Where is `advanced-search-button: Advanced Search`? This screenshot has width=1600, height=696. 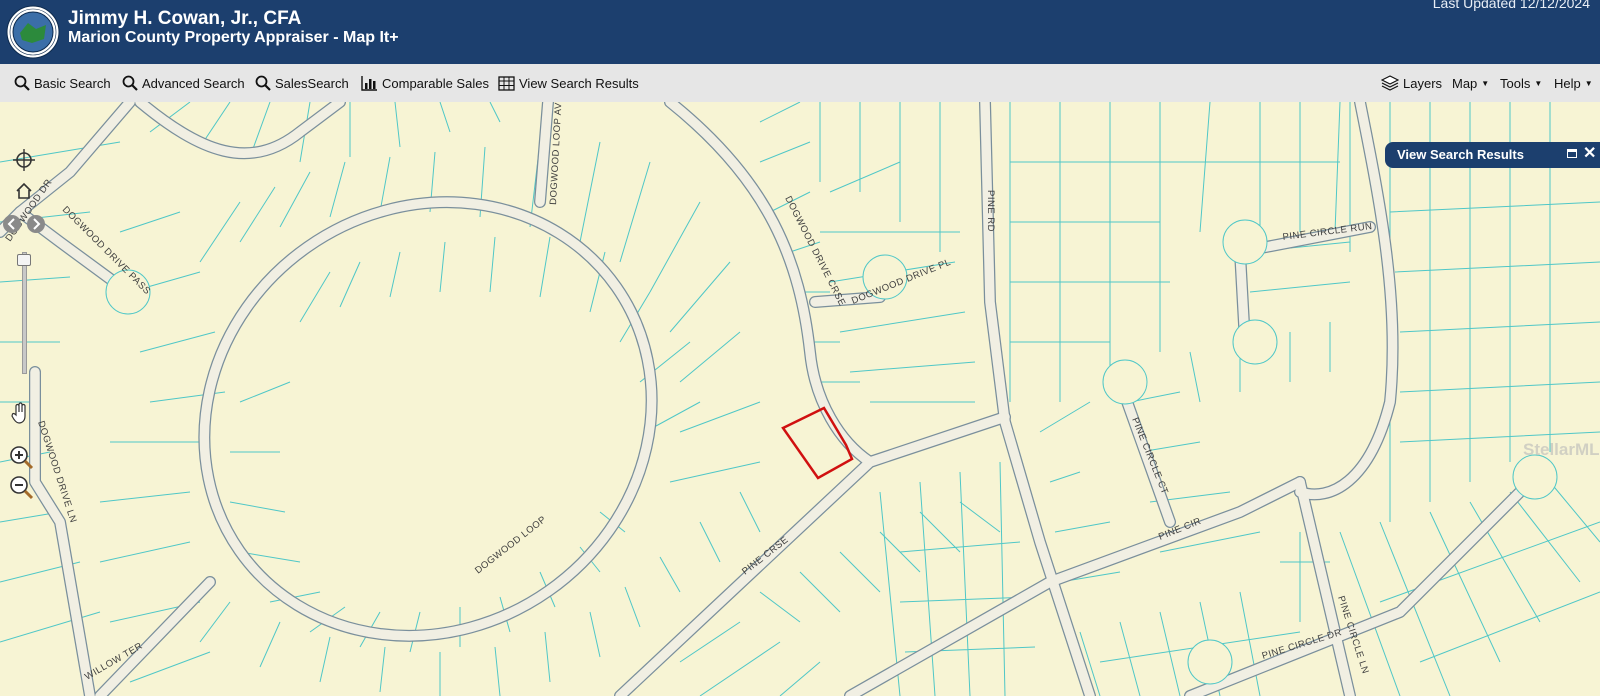
advanced-search-button: Advanced Search is located at coordinates (183, 83).